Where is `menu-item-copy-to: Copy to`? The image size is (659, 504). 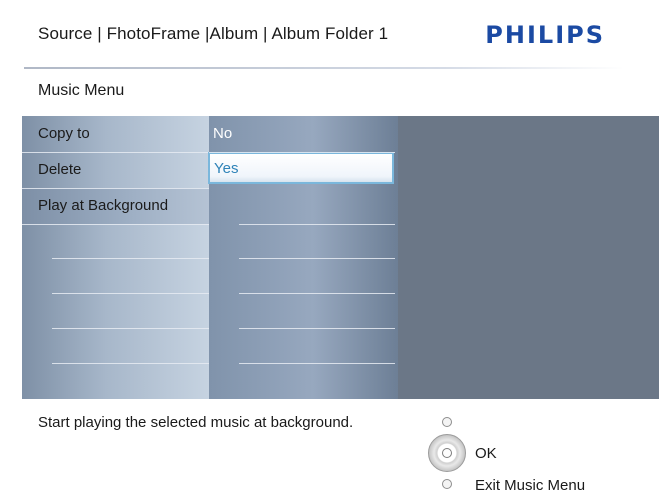 menu-item-copy-to: Copy to is located at coordinates (115, 134).